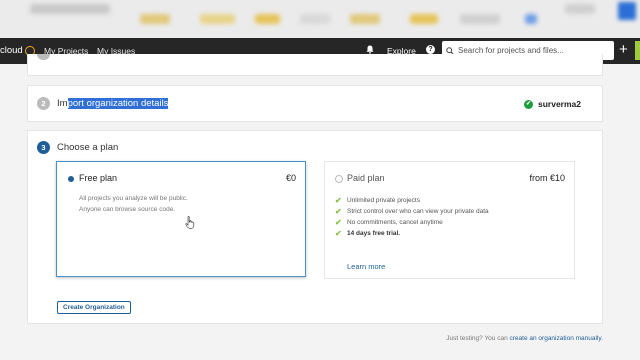 This screenshot has width=640, height=360. Describe the element at coordinates (11, 50) in the screenshot. I see `logo-text: cloud` at that location.